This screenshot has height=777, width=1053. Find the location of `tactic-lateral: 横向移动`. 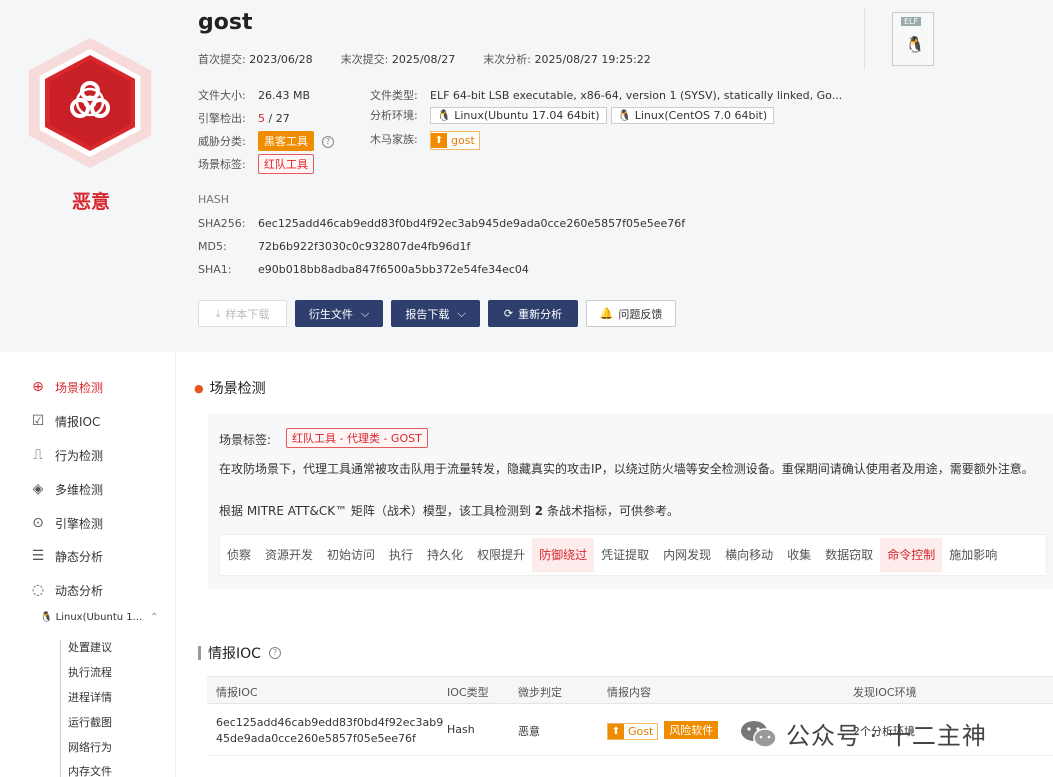

tactic-lateral: 横向移动 is located at coordinates (749, 555).